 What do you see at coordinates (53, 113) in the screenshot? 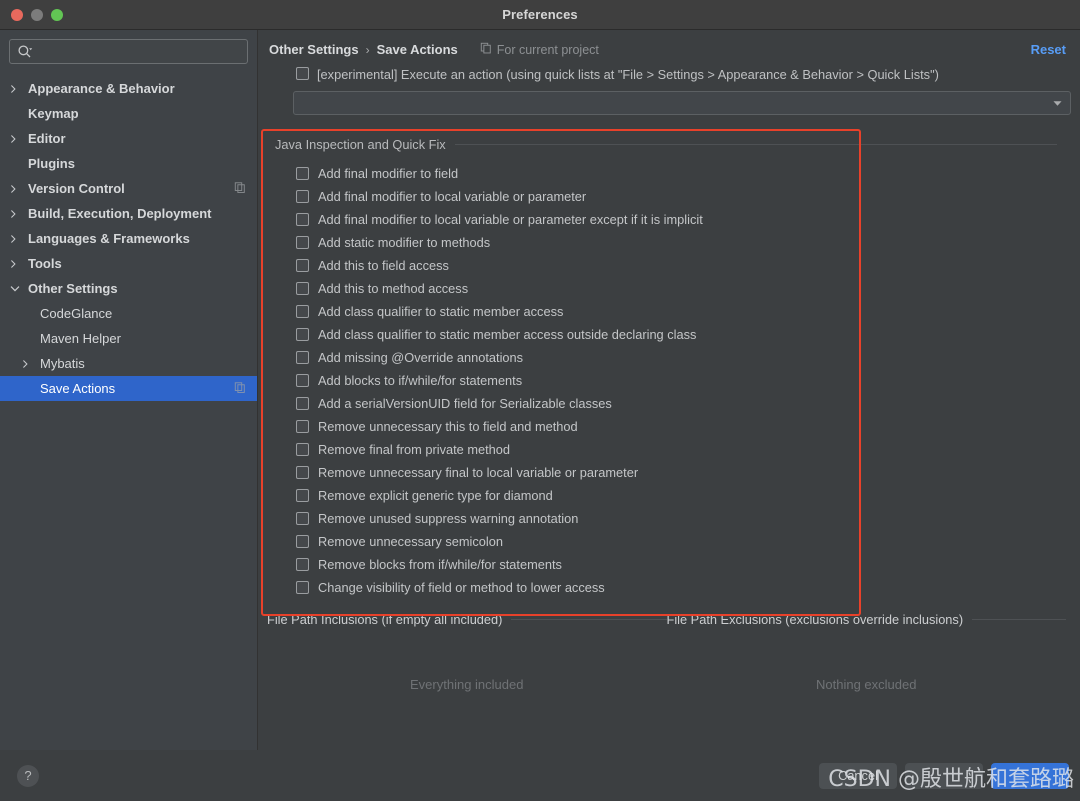
I see `sidebar-item-label: Keymap` at bounding box center [53, 113].